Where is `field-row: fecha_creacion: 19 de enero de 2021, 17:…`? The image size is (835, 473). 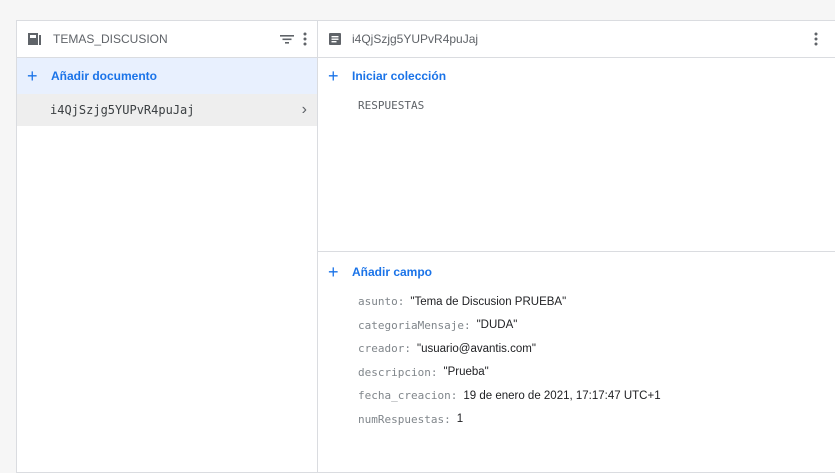 field-row: fecha_creacion: 19 de enero de 2021, 17:… is located at coordinates (576, 396).